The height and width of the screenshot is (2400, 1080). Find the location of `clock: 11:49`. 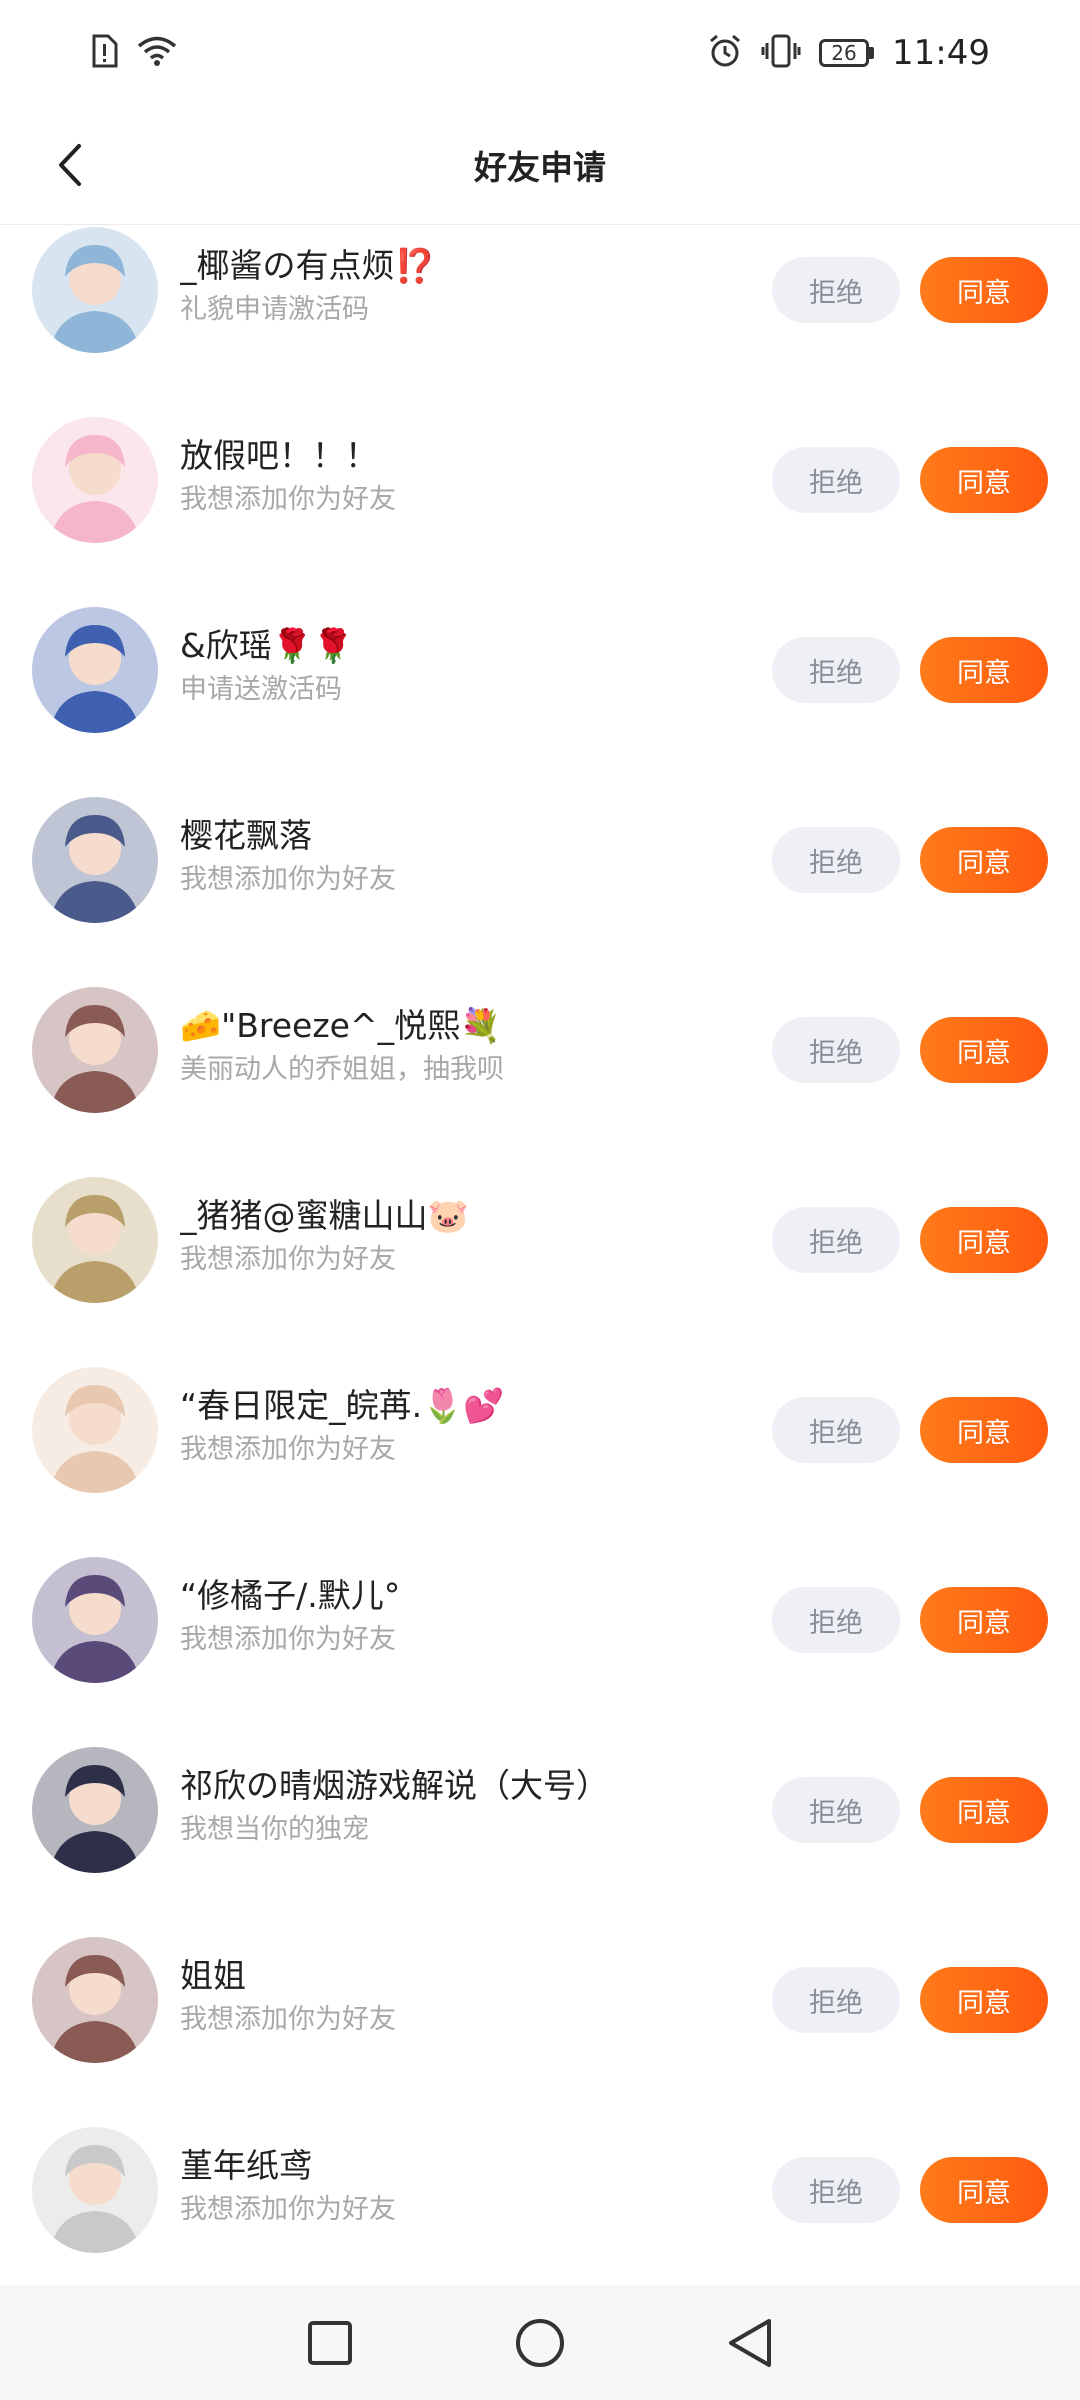

clock: 11:49 is located at coordinates (941, 52).